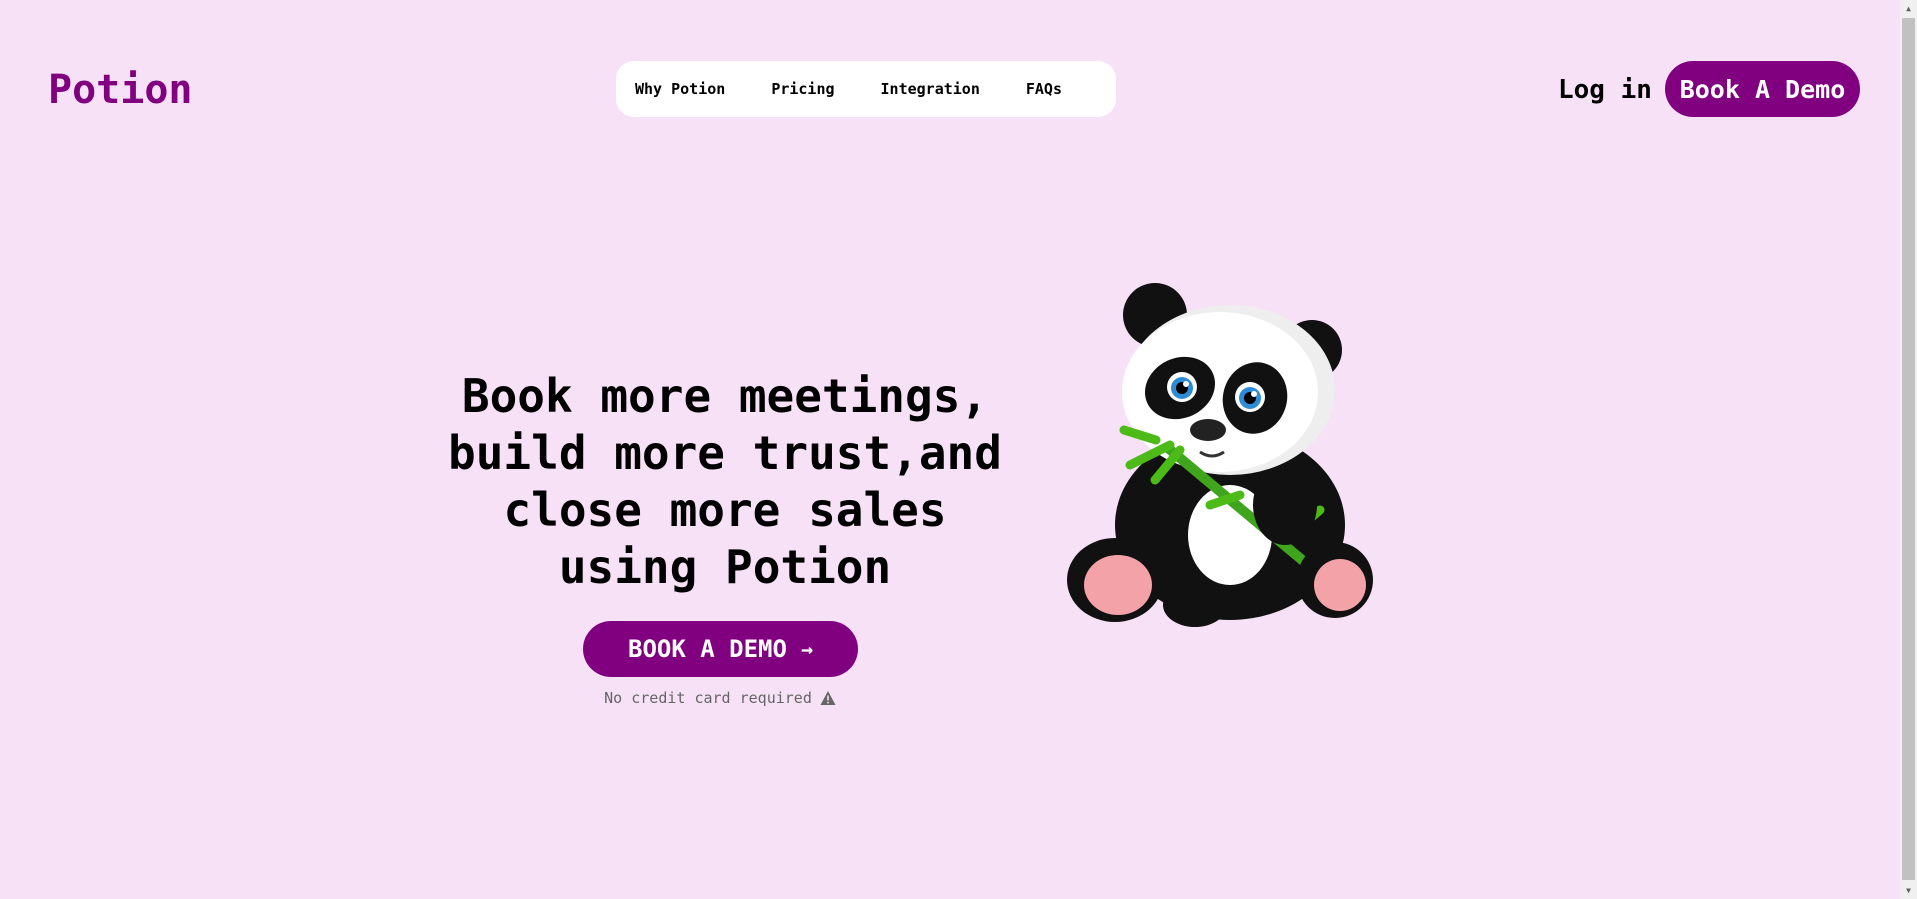 The width and height of the screenshot is (1917, 899). I want to click on nav-pricing: Pricing, so click(802, 89).